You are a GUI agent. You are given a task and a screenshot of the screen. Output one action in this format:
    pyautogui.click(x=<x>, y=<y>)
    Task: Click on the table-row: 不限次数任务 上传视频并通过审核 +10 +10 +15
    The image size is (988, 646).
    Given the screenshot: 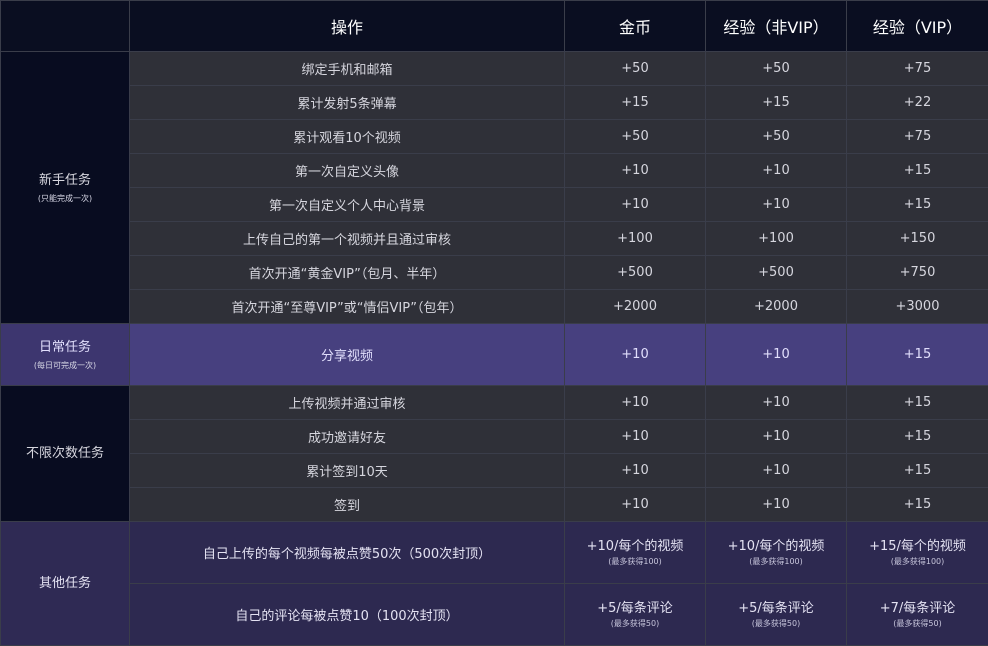 What is the action you would take?
    pyautogui.click(x=494, y=403)
    